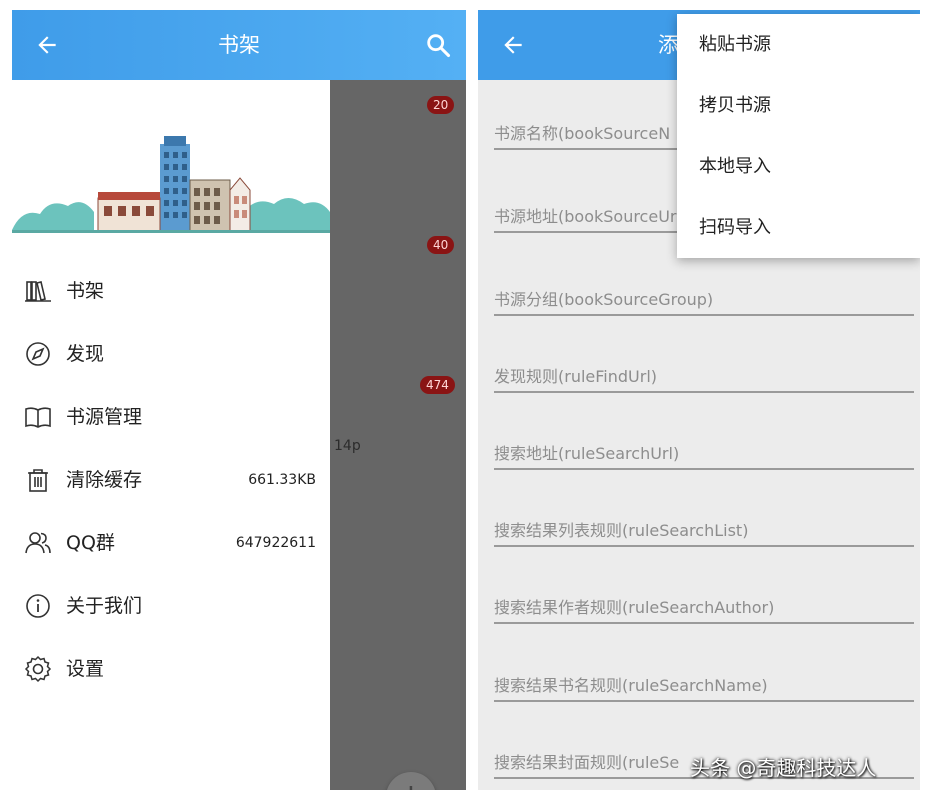 This screenshot has width=931, height=800. Describe the element at coordinates (798, 166) in the screenshot. I see `menu-local-import: 本地导入` at that location.